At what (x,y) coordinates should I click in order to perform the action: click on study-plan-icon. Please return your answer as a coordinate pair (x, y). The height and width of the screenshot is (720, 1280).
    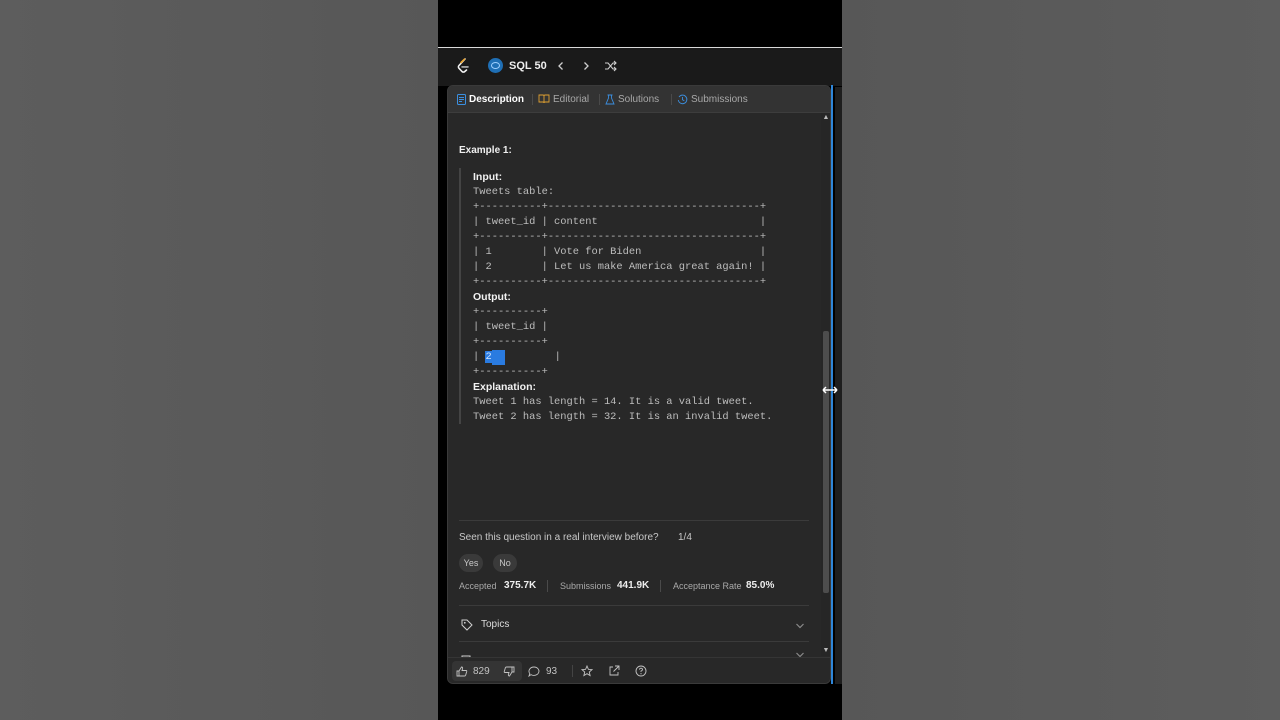
    Looking at the image, I should click on (495, 65).